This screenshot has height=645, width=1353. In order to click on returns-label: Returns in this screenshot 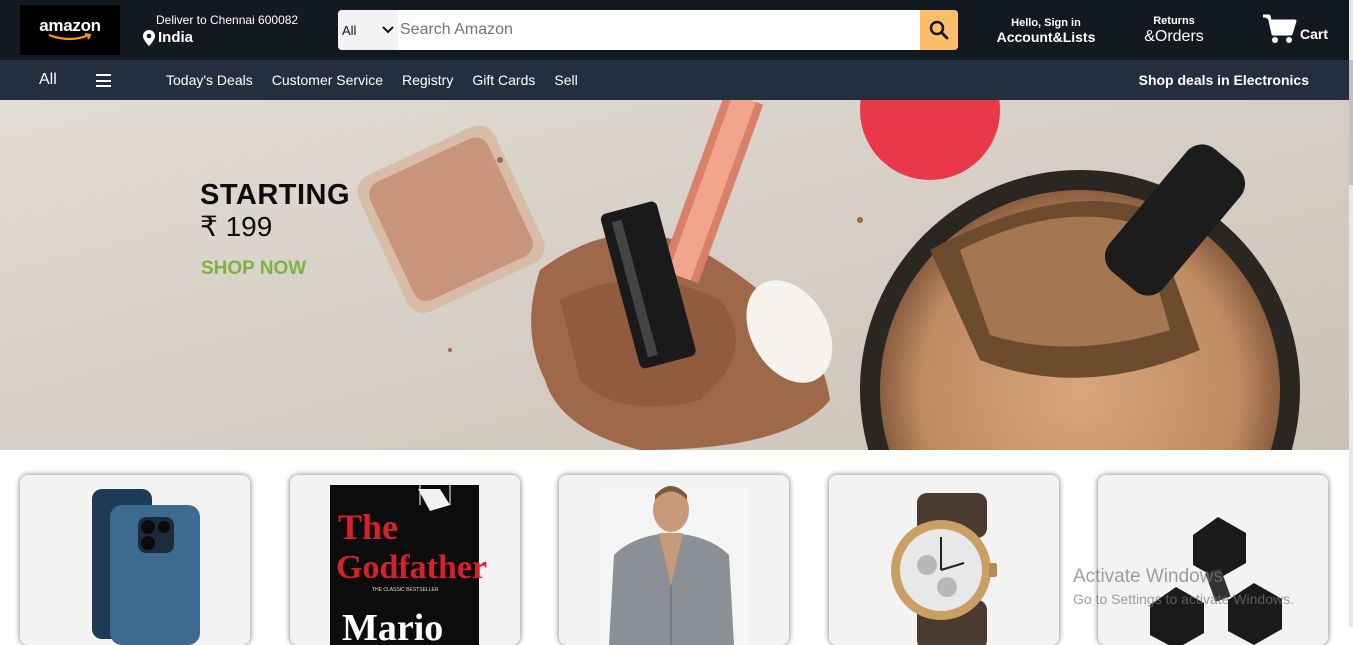, I will do `click(1174, 21)`.